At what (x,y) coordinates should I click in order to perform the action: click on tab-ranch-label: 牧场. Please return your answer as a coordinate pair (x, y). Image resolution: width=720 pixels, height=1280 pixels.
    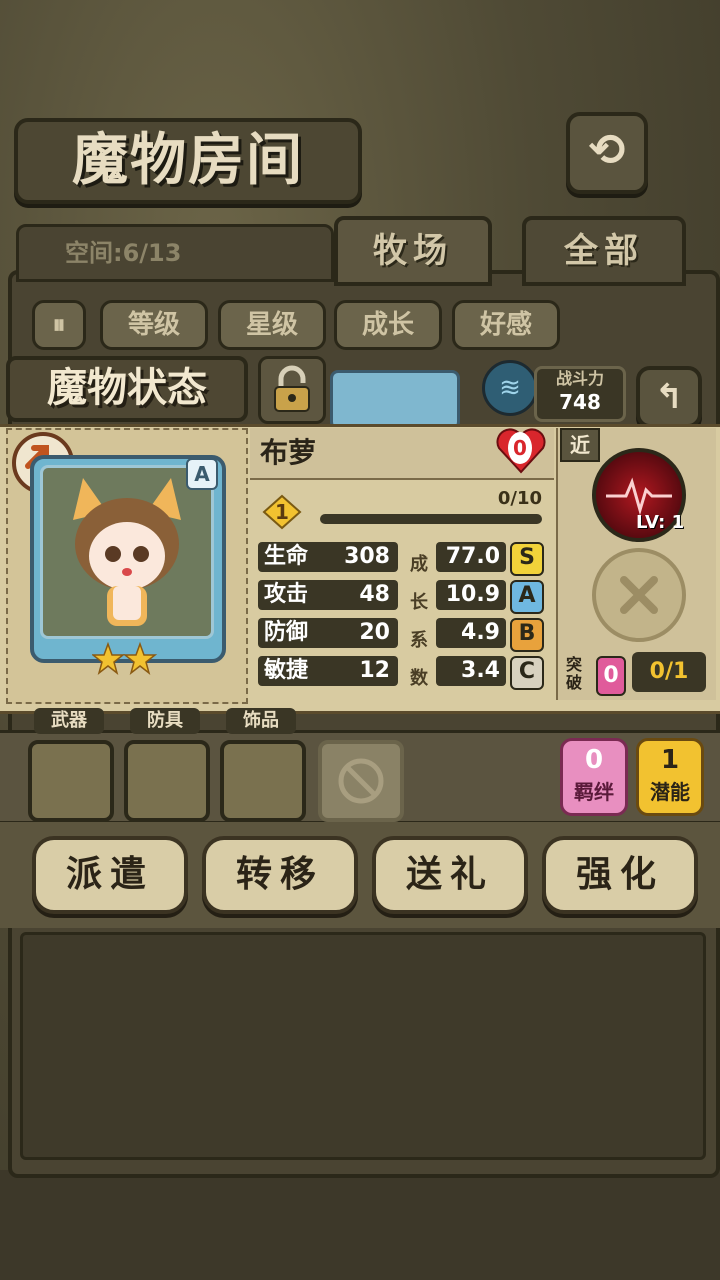
    Looking at the image, I should click on (413, 251).